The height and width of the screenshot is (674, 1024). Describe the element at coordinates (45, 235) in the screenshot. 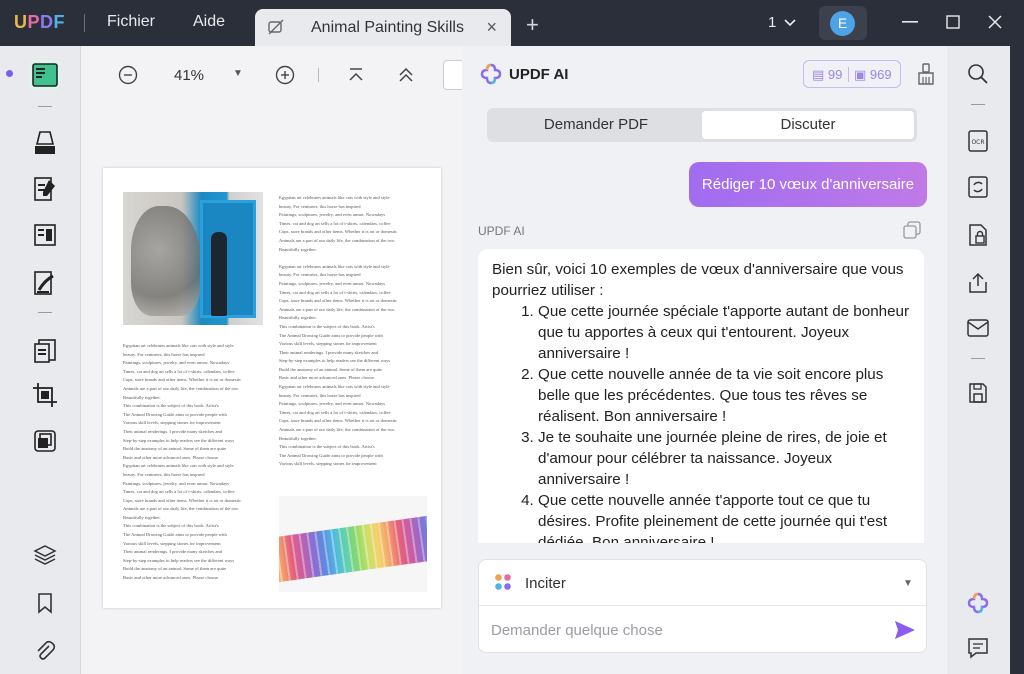

I see `form-icon` at that location.